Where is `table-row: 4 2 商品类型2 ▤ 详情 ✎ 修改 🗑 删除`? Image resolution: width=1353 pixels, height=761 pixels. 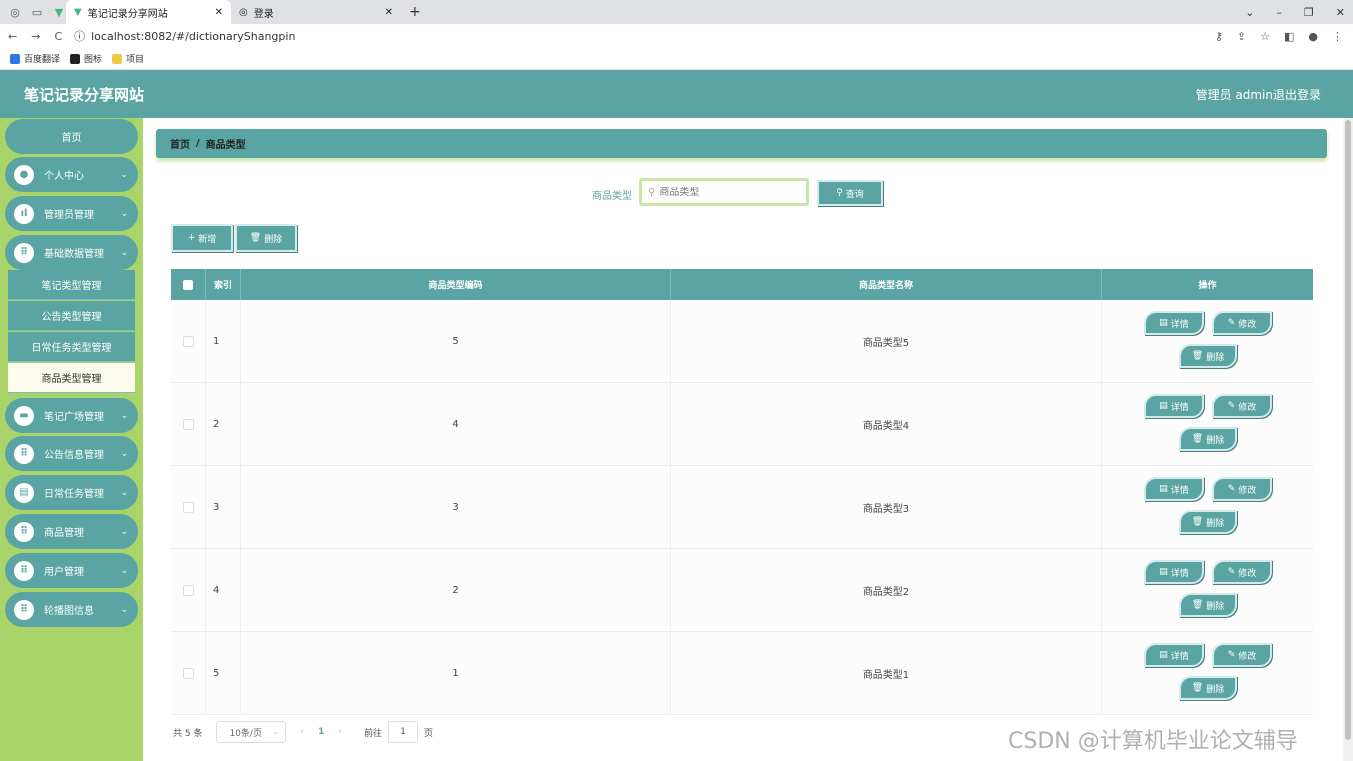
table-row: 4 2 商品类型2 ▤ 详情 ✎ 修改 🗑 删除 is located at coordinates (742, 590).